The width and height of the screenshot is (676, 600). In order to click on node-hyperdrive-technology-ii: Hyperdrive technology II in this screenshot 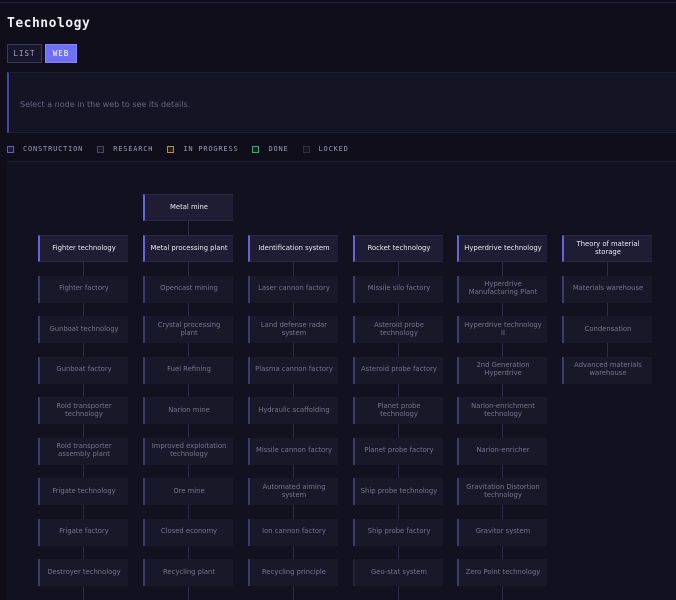, I will do `click(502, 329)`.